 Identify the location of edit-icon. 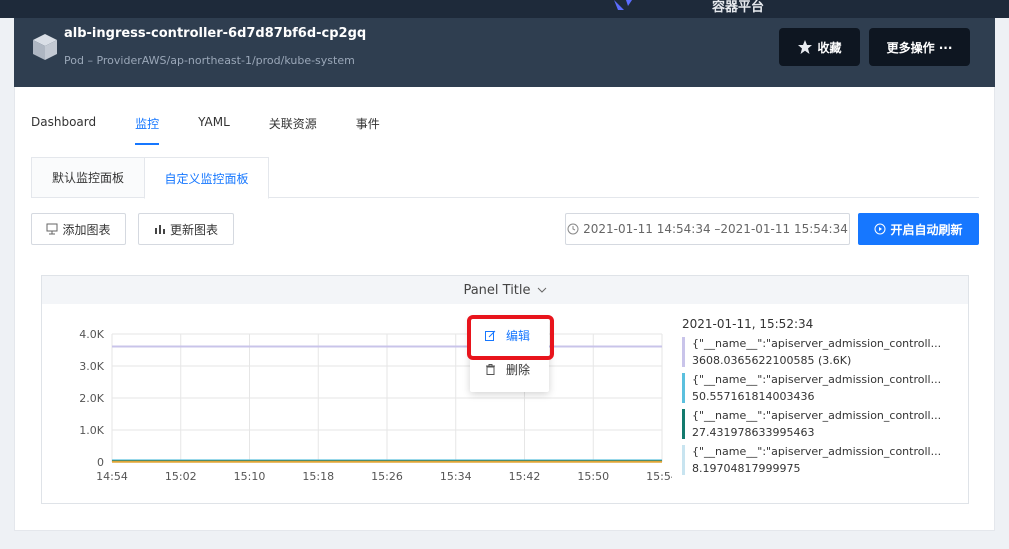
(490, 335).